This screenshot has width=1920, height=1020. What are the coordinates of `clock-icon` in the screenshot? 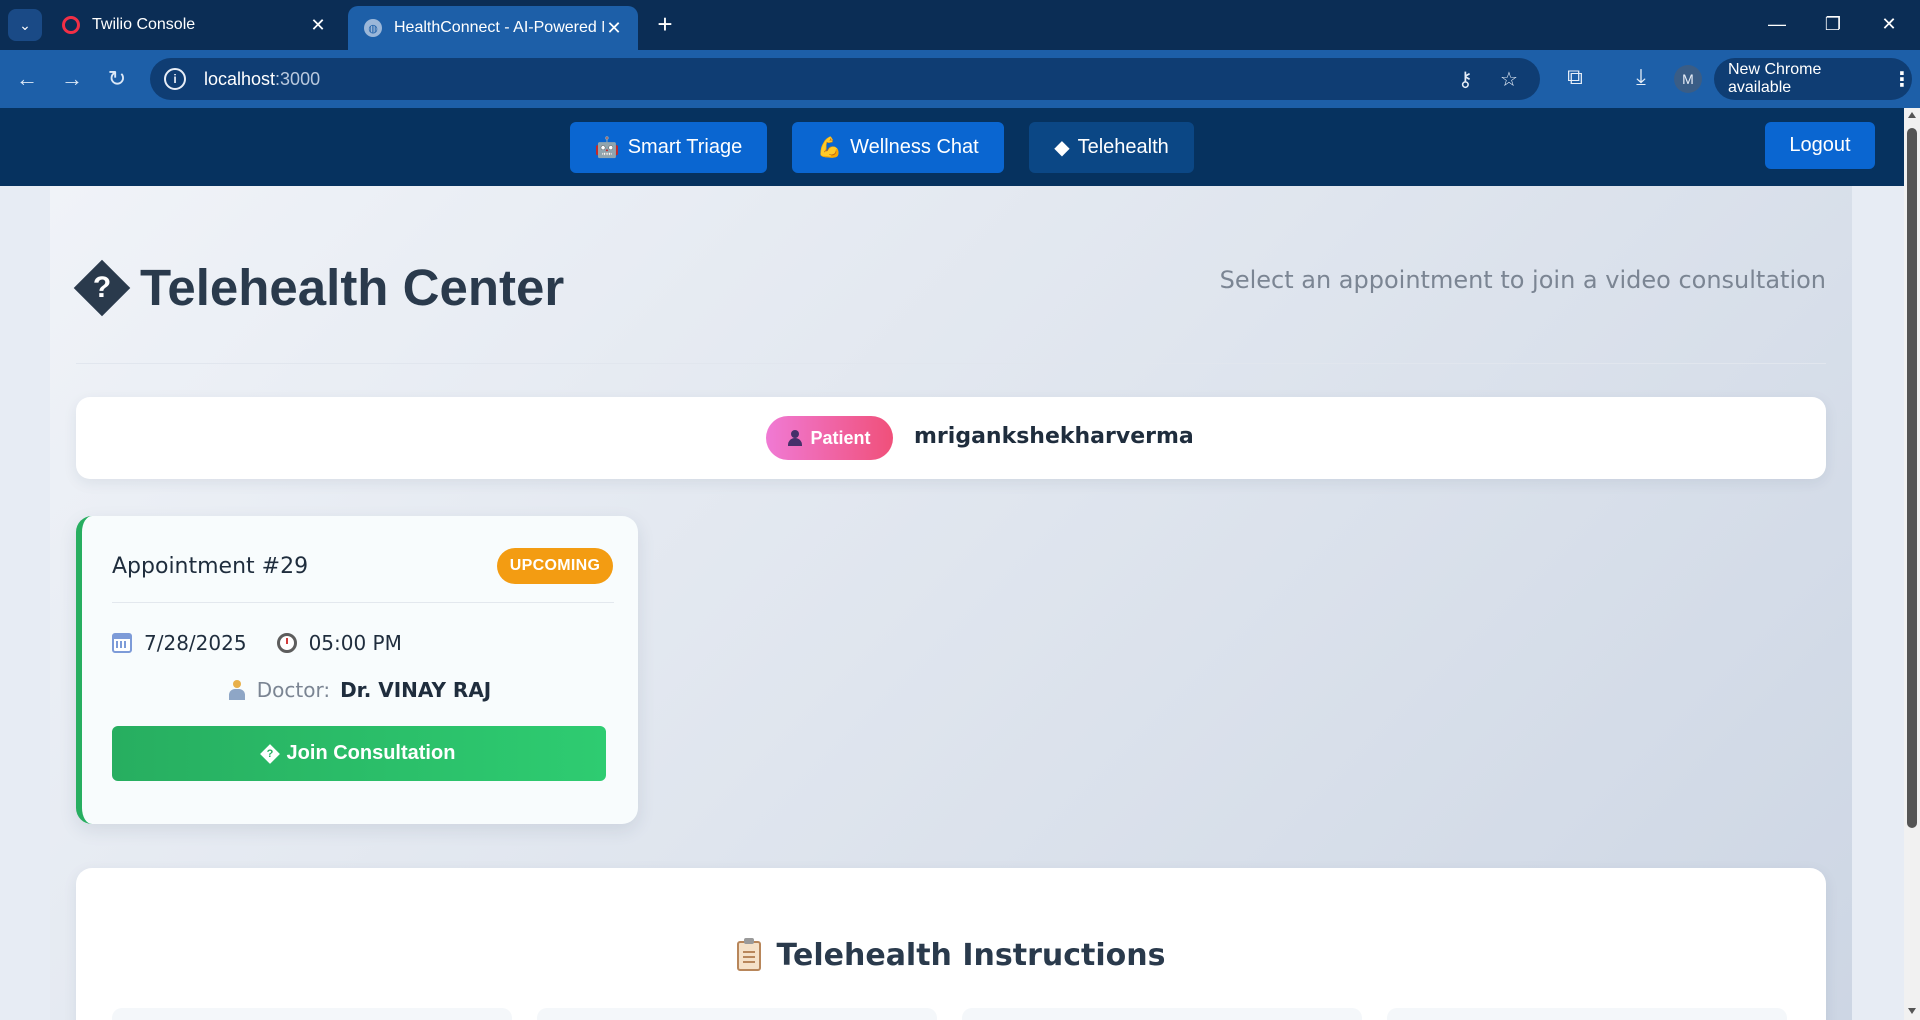 It's located at (286, 643).